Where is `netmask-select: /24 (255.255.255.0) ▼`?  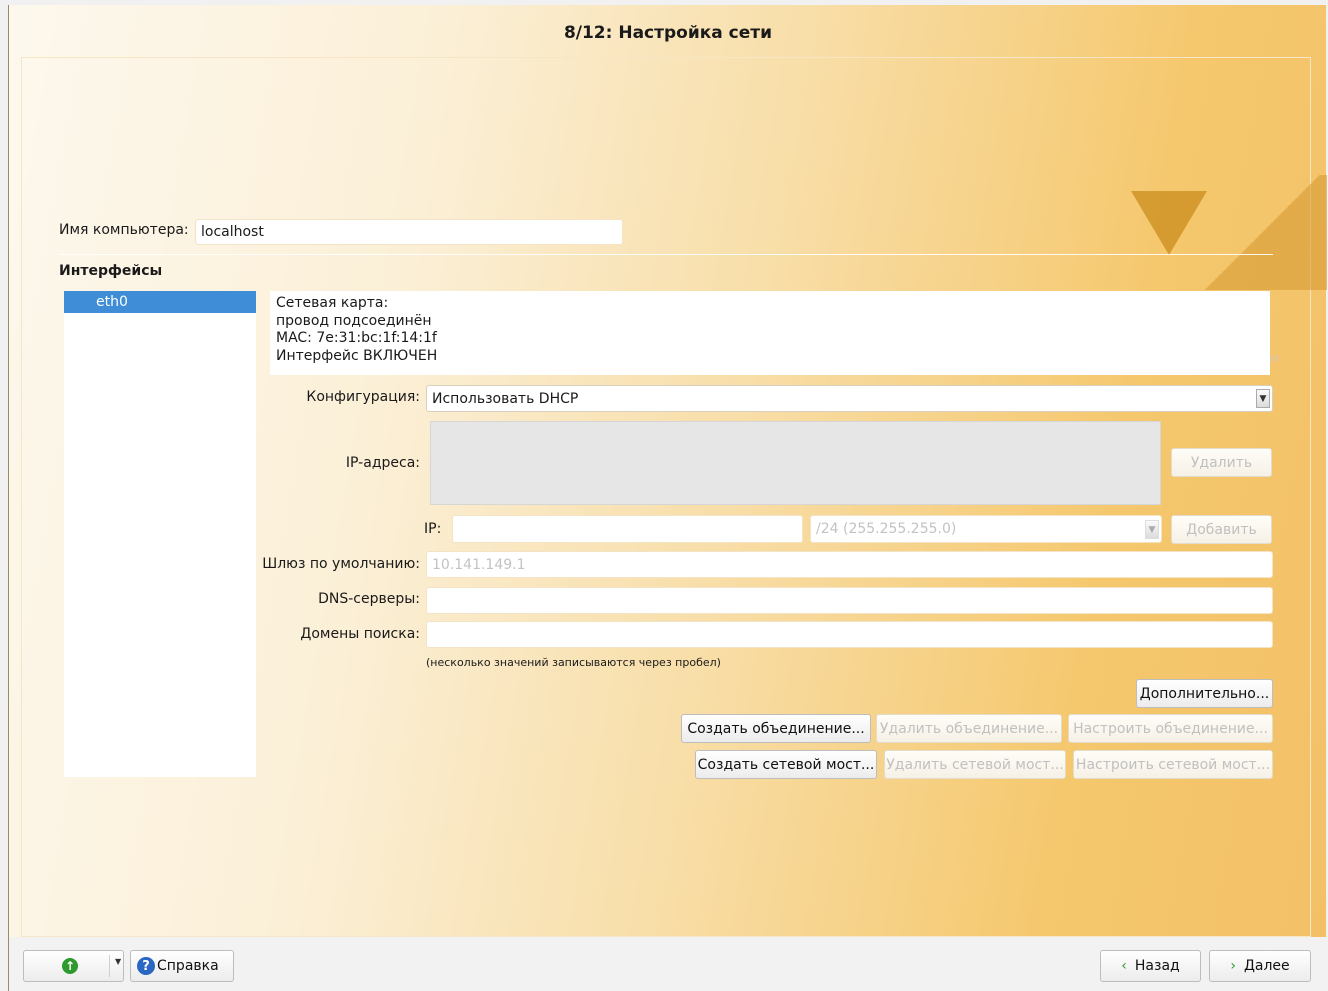 netmask-select: /24 (255.255.255.0) ▼ is located at coordinates (986, 529).